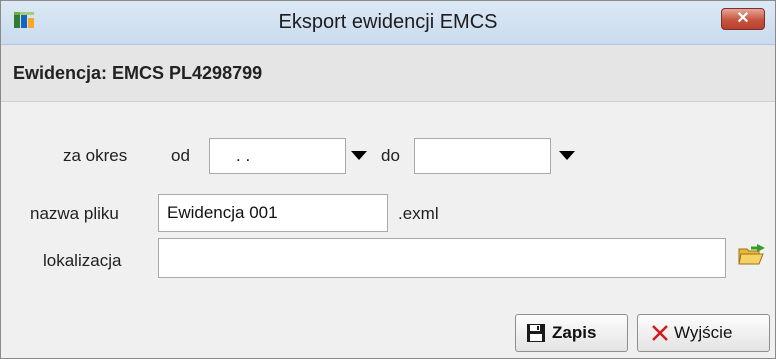 The width and height of the screenshot is (776, 359). I want to click on from-label: od, so click(180, 155).